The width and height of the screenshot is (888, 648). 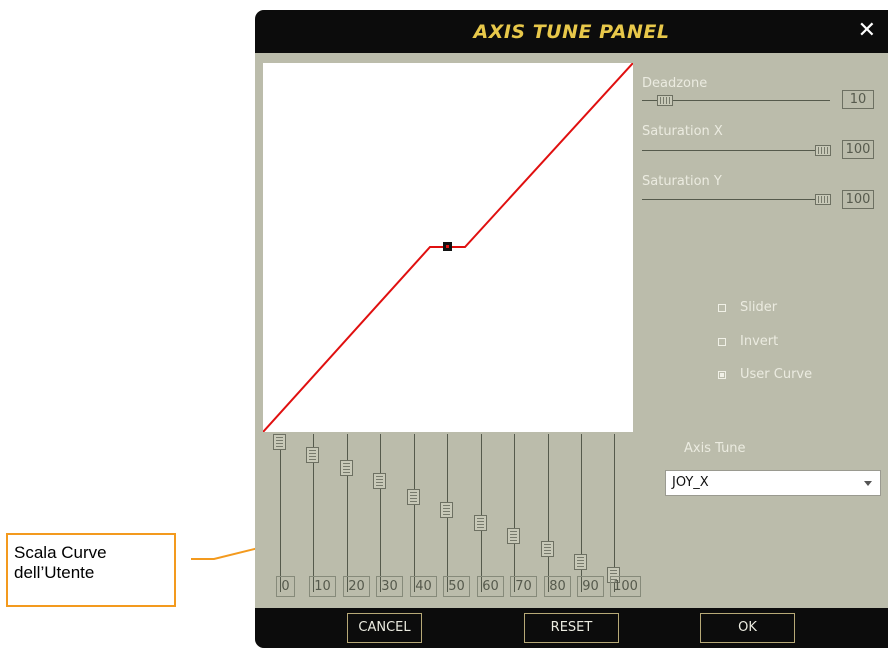 I want to click on saturation-y-slider-thumb, so click(x=823, y=199).